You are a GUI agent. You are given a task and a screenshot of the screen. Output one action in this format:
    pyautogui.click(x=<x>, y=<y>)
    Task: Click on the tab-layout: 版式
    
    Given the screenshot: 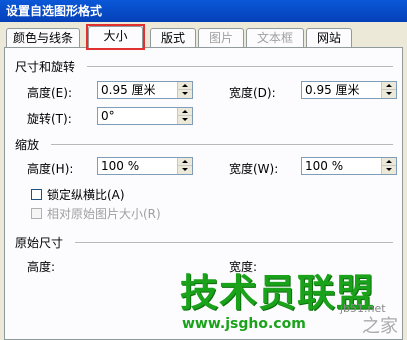 What is the action you would take?
    pyautogui.click(x=173, y=37)
    